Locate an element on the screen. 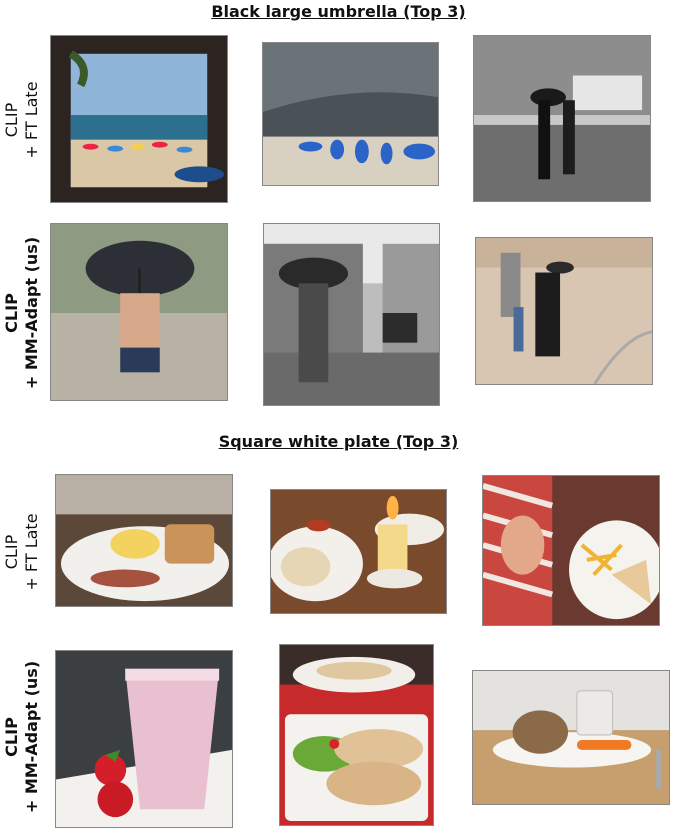 This screenshot has height=837, width=677. stormy-beach-photo is located at coordinates (350, 114).